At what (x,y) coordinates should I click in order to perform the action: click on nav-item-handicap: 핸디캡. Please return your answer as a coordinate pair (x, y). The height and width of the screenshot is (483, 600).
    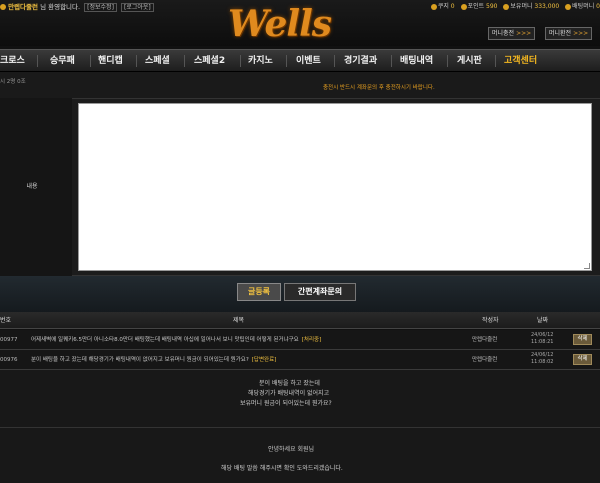
    Looking at the image, I should click on (110, 61).